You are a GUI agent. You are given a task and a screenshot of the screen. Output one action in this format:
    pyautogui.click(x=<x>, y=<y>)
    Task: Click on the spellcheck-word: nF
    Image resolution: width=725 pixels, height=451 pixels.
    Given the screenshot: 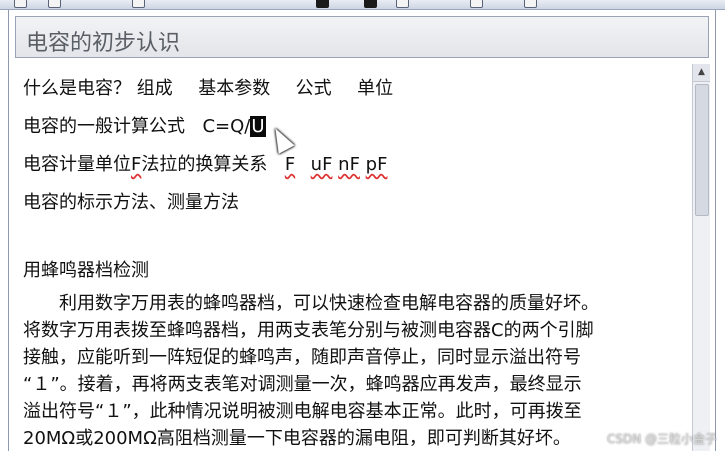 What is the action you would take?
    pyautogui.click(x=349, y=164)
    